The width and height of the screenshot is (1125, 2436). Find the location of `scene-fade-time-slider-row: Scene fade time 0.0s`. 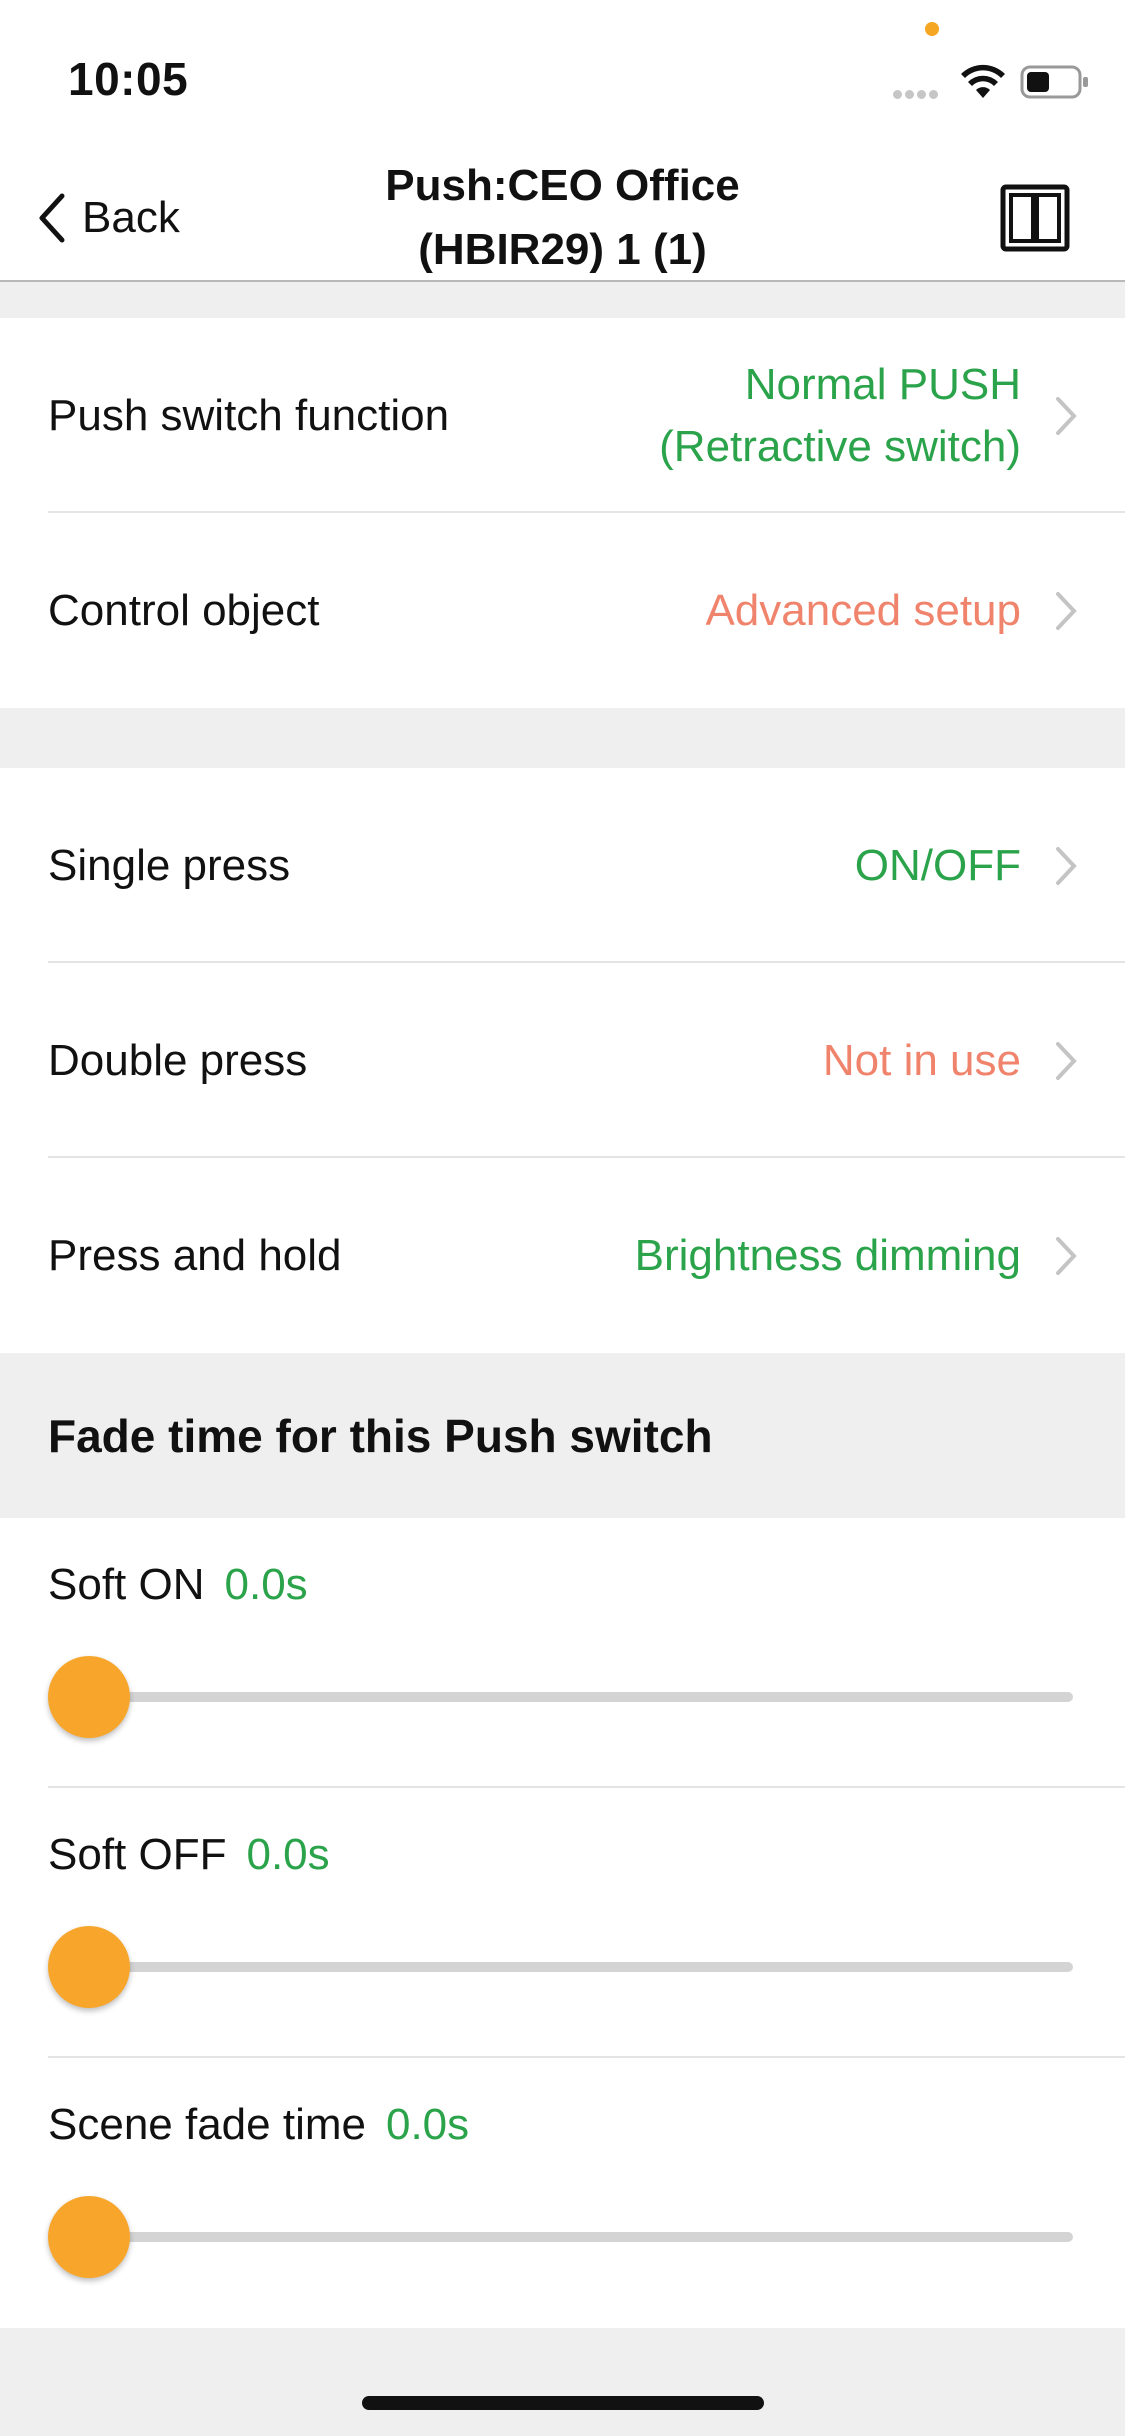

scene-fade-time-slider-row: Scene fade time 0.0s is located at coordinates (562, 2193).